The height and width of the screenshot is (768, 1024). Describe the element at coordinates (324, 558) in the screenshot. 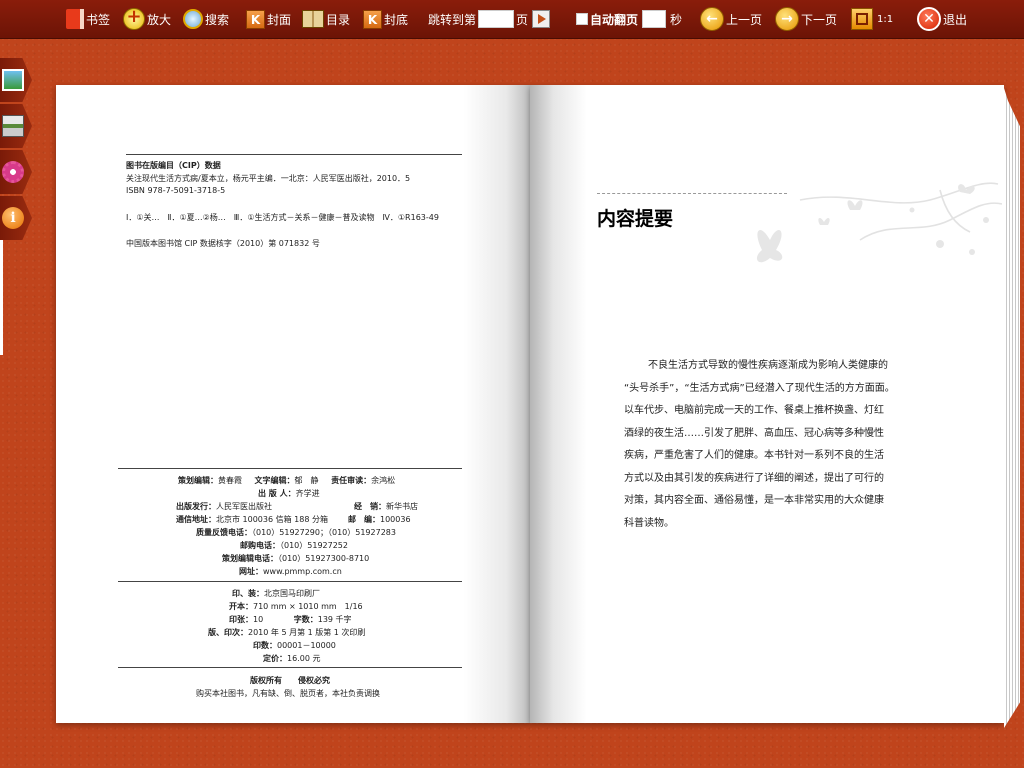

I see `editorial-phone: （010）51927300-8710` at that location.